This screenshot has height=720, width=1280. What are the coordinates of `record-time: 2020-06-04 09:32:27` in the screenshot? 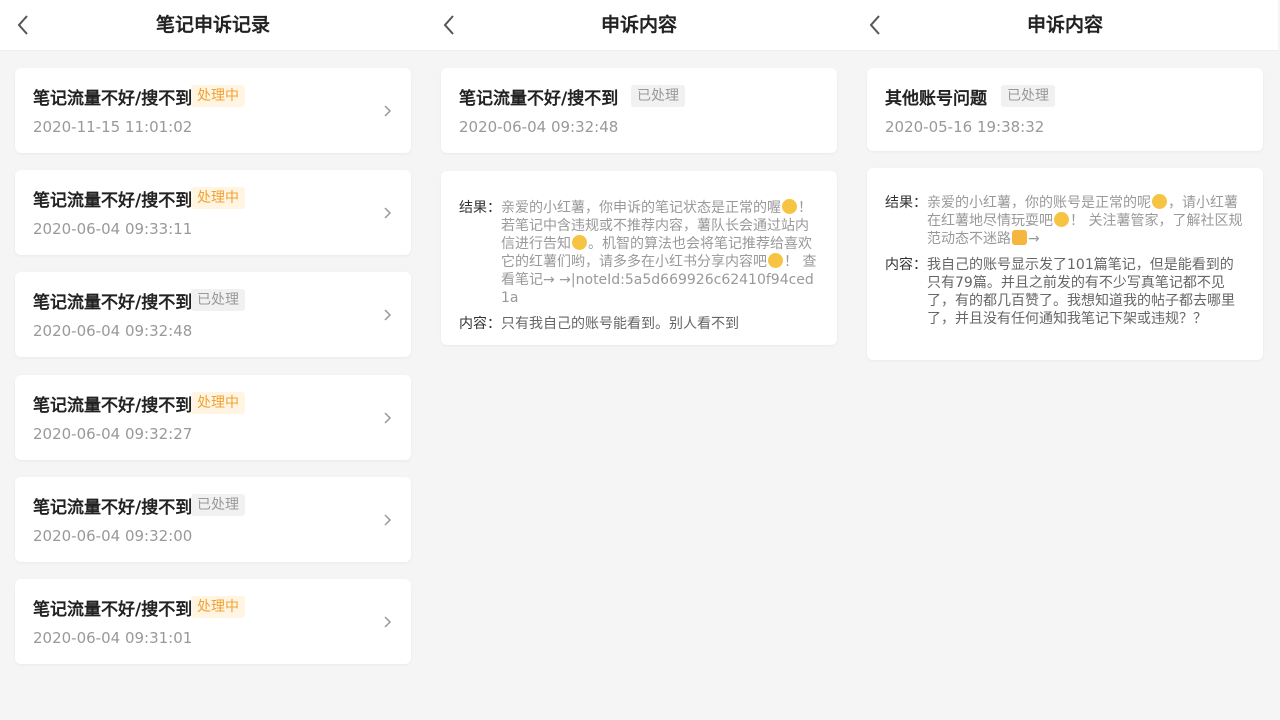 It's located at (113, 434).